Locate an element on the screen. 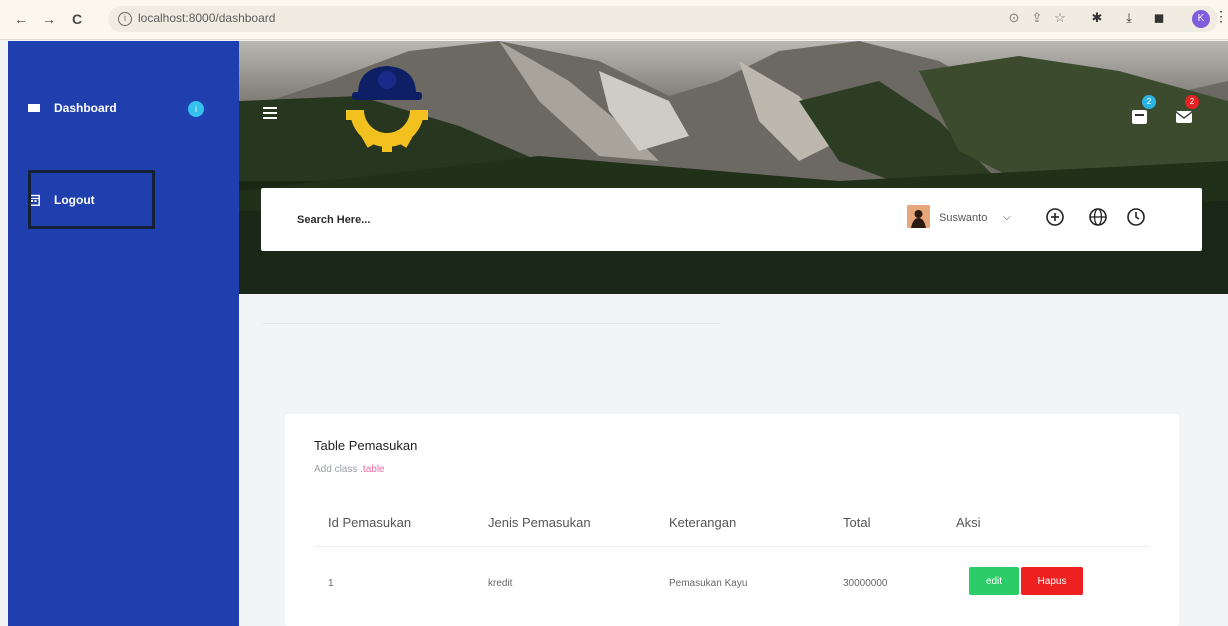 Image resolution: width=1228 pixels, height=626 pixels. column-header-keterangan: Keterangan is located at coordinates (703, 522).